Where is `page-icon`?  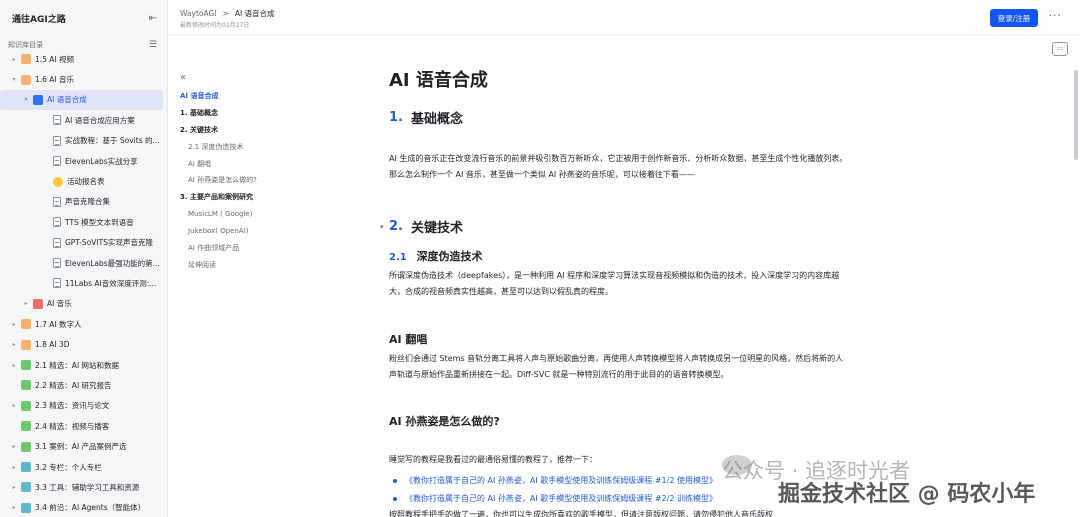
page-icon is located at coordinates (38, 303).